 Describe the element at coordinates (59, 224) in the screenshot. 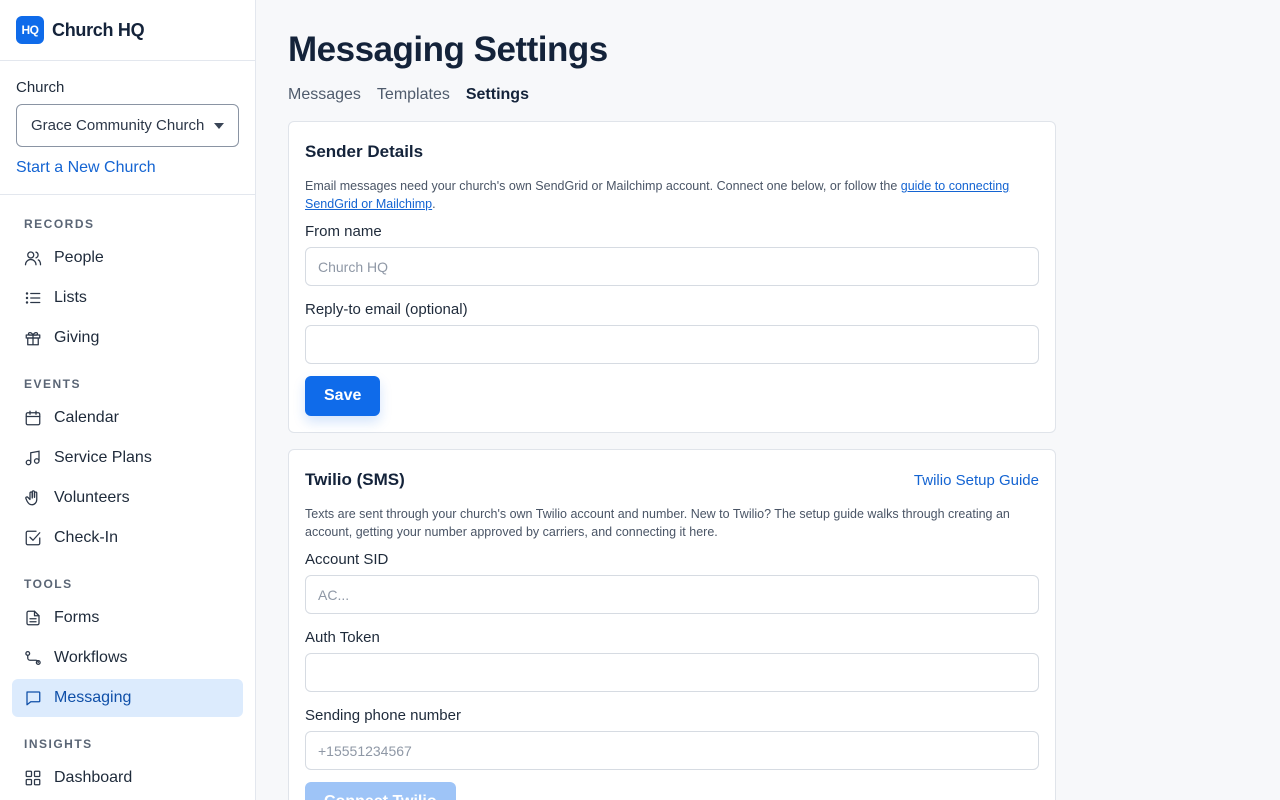

I see `nav-section-records: RECORDS` at that location.